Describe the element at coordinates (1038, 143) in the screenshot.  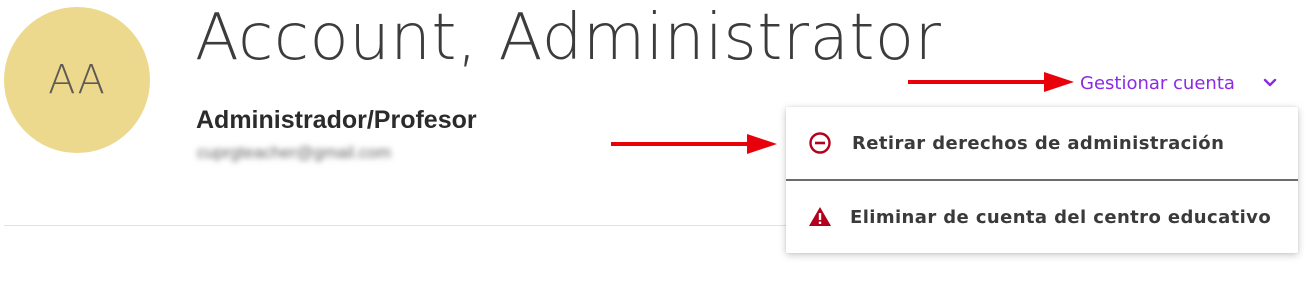
I see `menu-item-label: Retirar derechos de administración` at that location.